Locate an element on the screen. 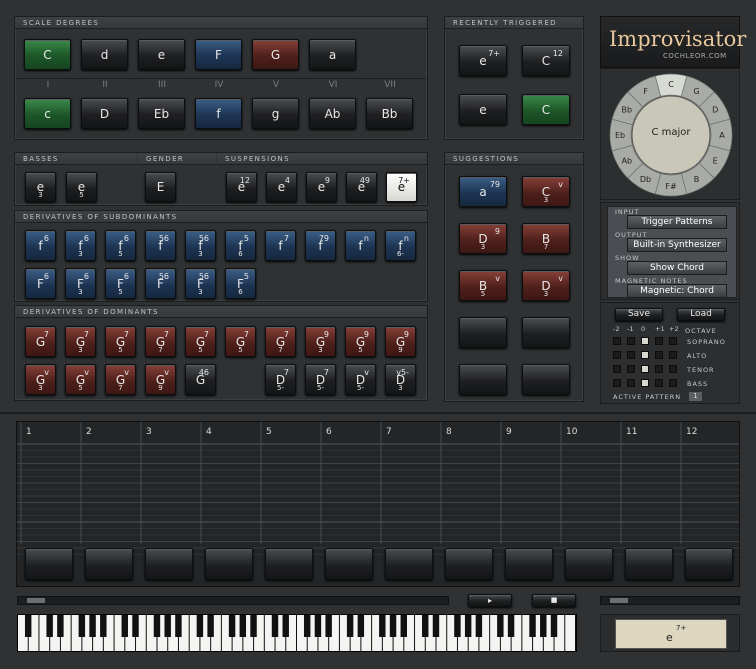 This screenshot has width=756, height=669. dominant-chord-button: Dv 5- is located at coordinates (360, 379).